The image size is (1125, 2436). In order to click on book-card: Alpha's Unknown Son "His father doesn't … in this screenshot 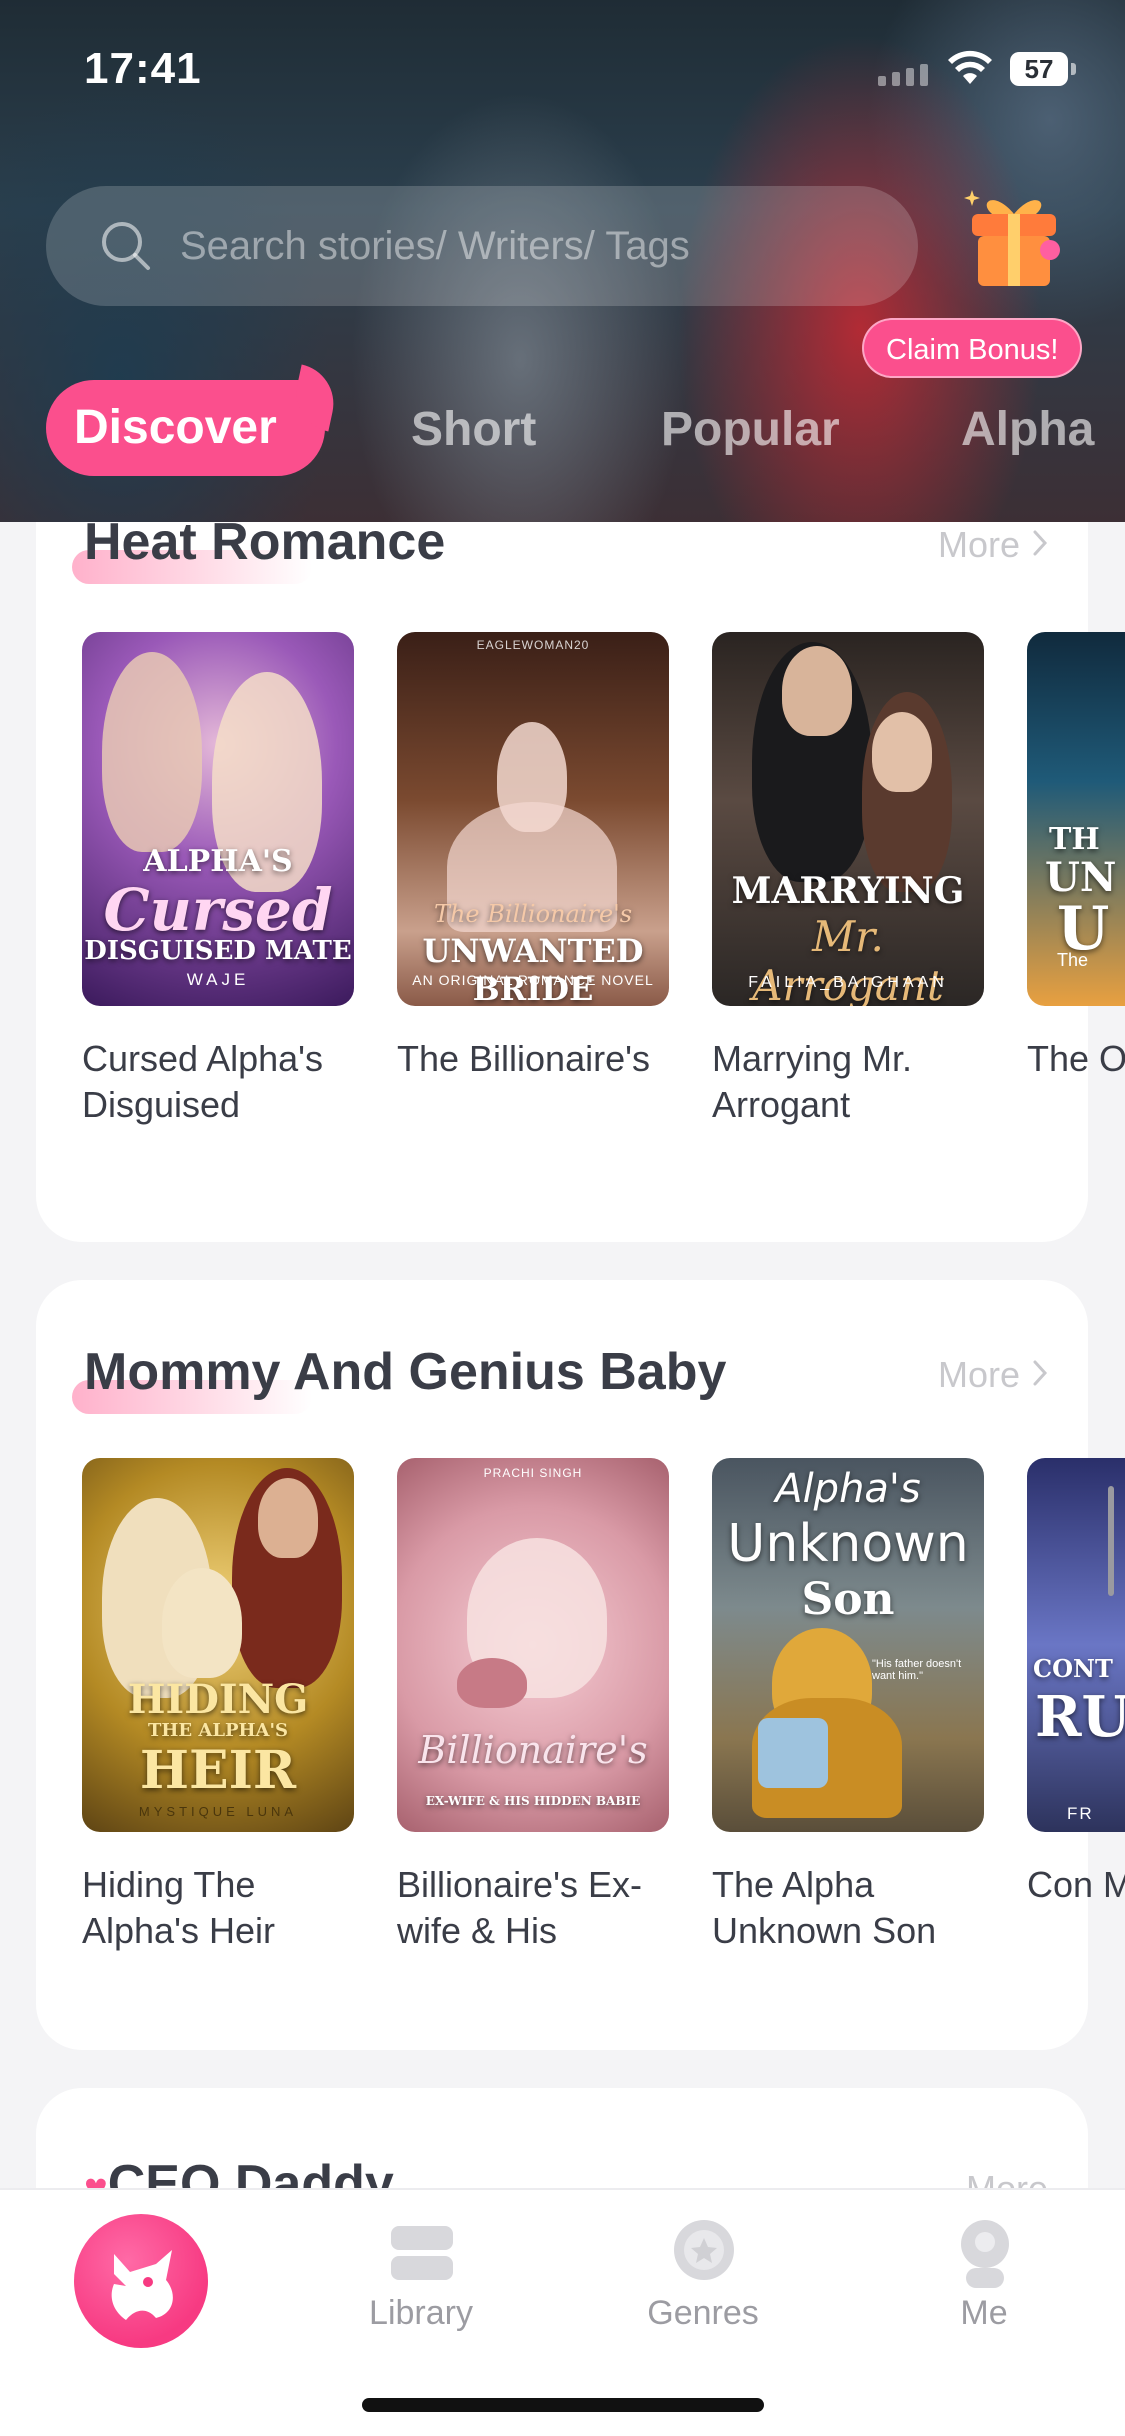, I will do `click(848, 1706)`.